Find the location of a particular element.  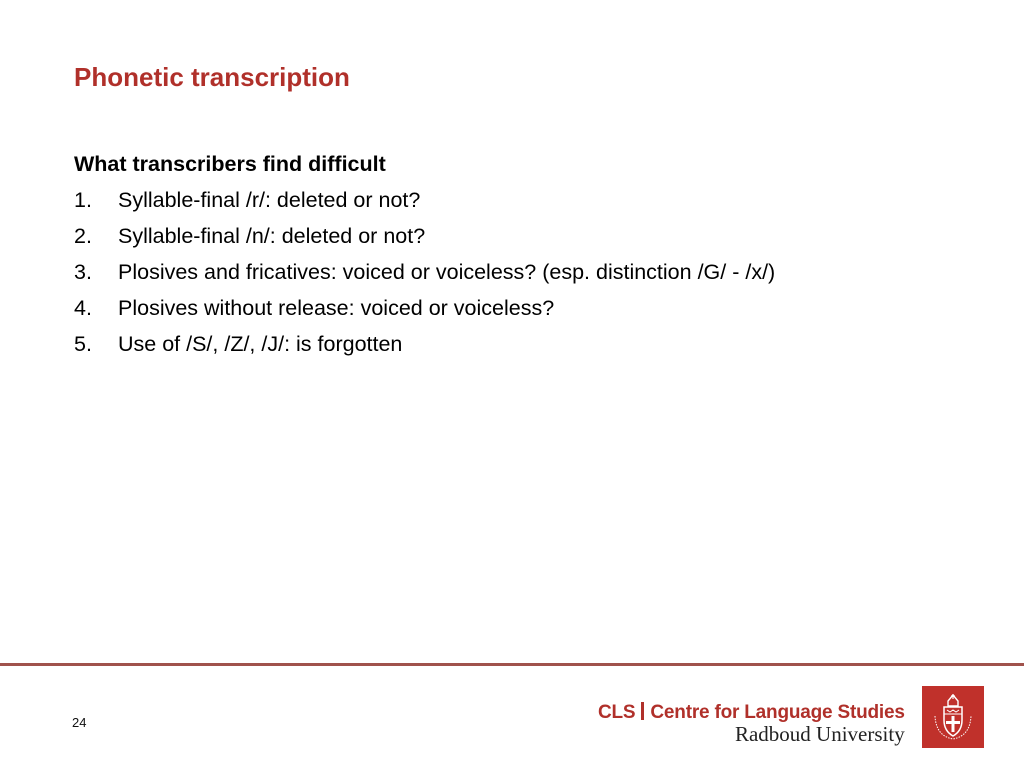

list-item-number: 4. is located at coordinates (83, 308).